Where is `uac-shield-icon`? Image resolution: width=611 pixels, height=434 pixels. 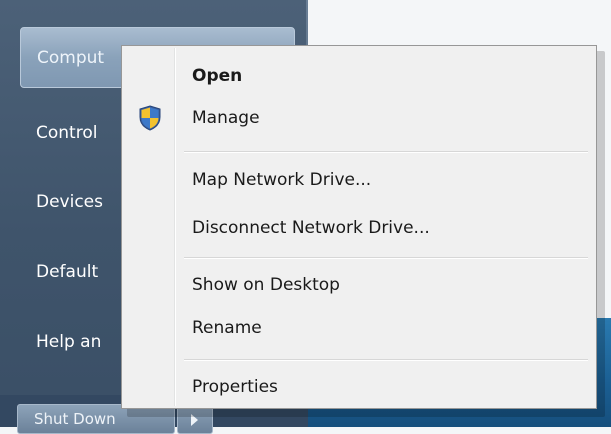
uac-shield-icon is located at coordinates (150, 118).